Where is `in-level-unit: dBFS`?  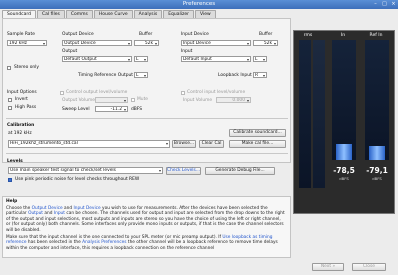
in-level-unit: dBFS is located at coordinates (344, 178).